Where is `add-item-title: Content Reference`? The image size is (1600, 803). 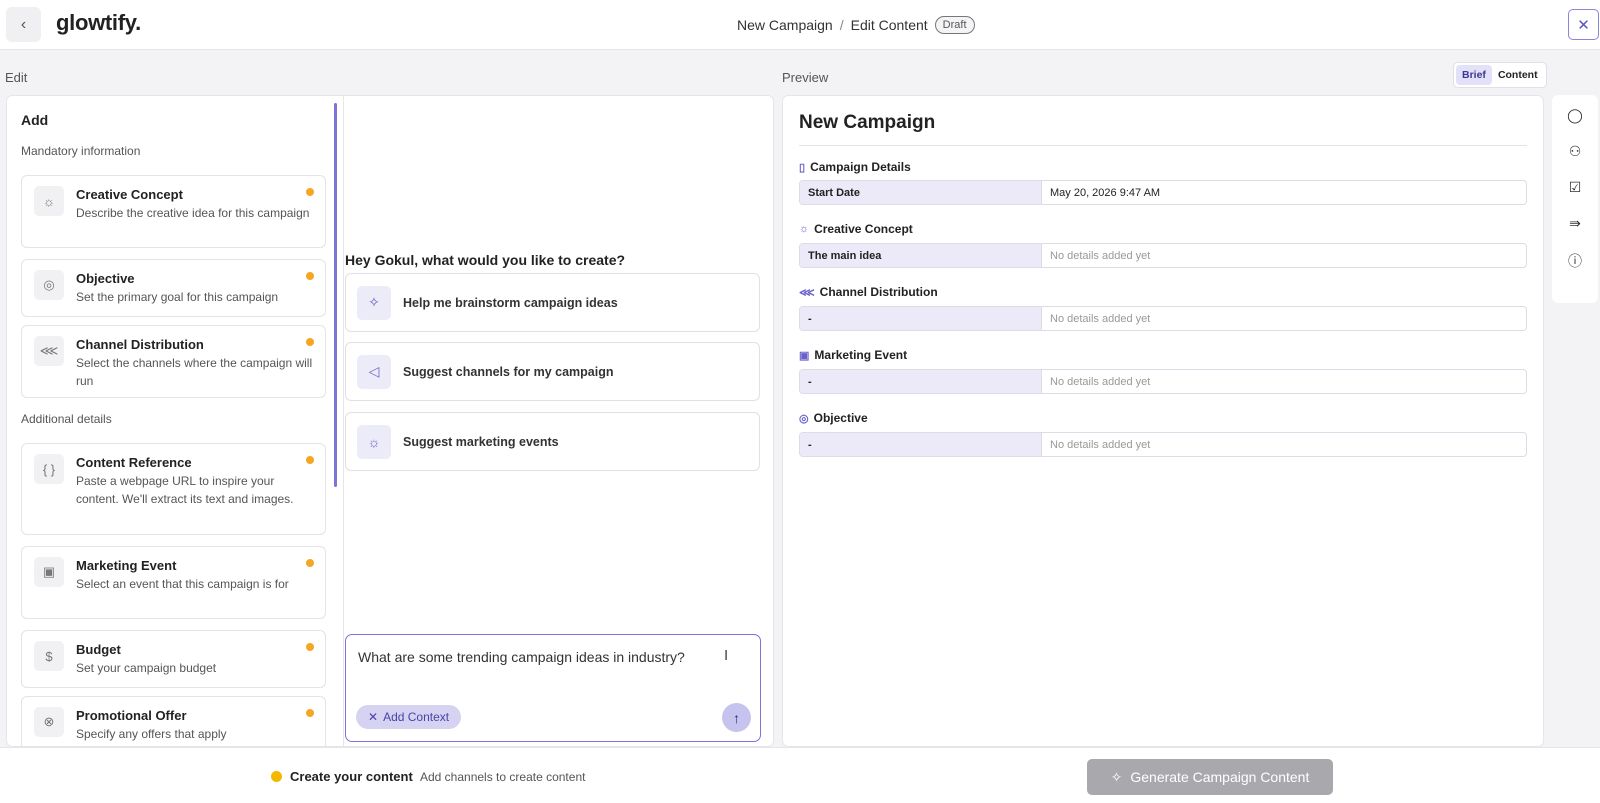 add-item-title: Content Reference is located at coordinates (134, 462).